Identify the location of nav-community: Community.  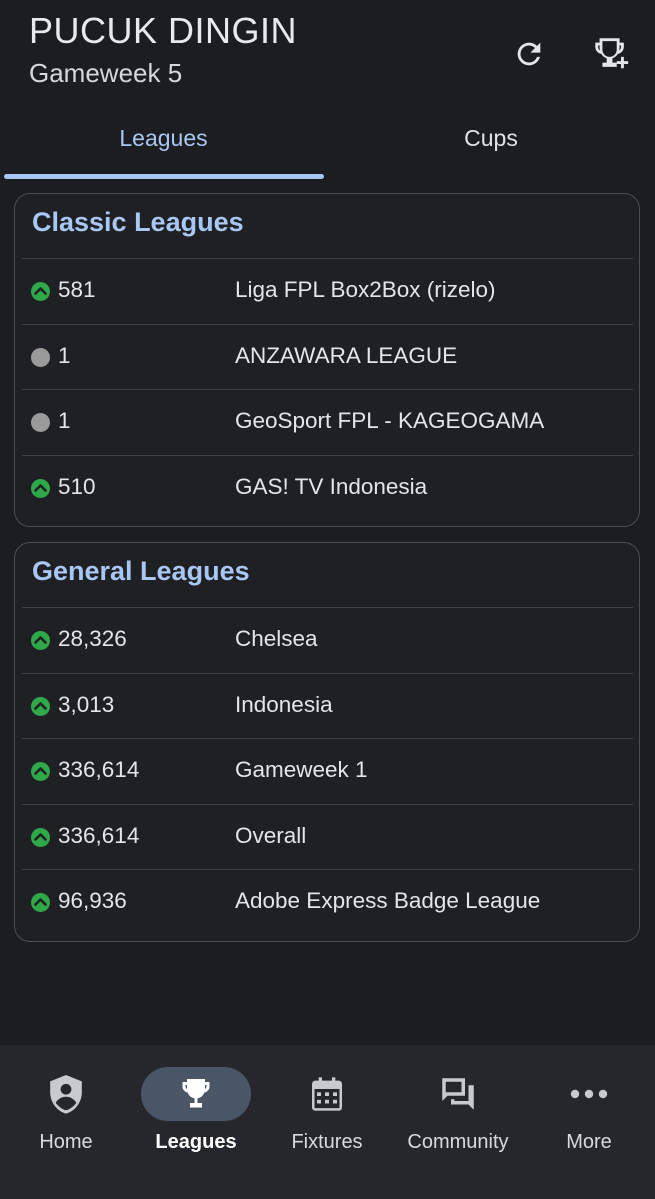
(458, 1122).